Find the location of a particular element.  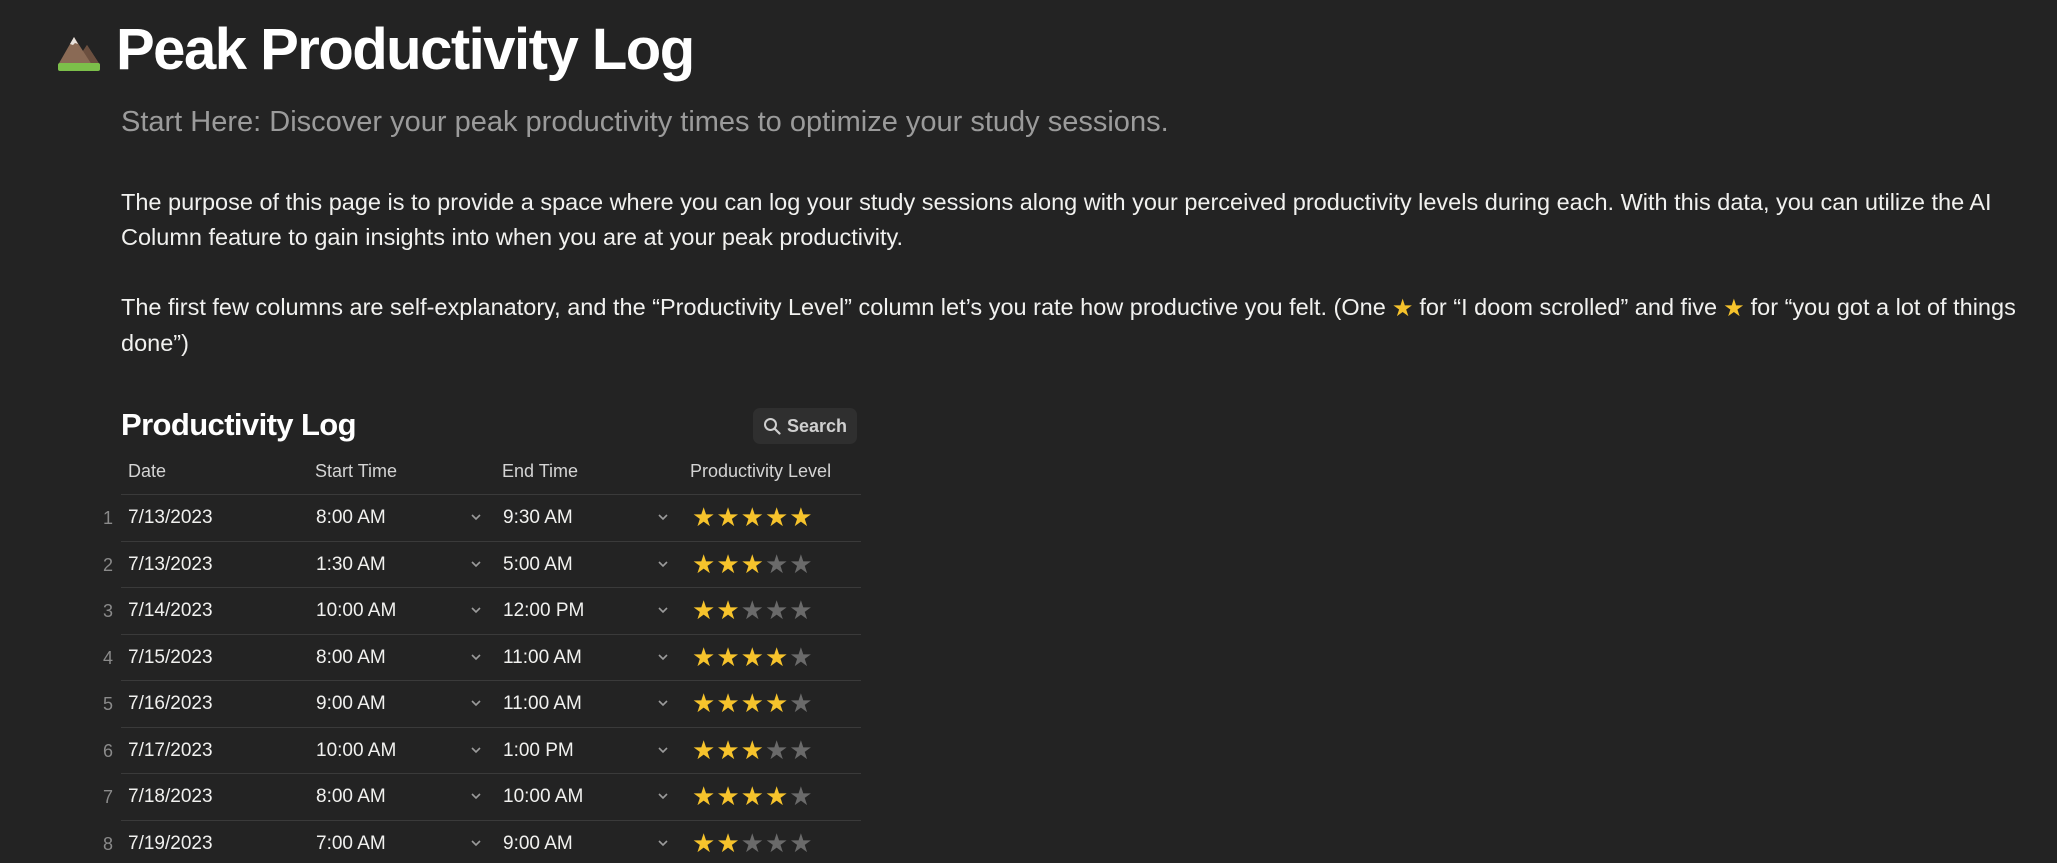

cell-end-time: 1:00 PM is located at coordinates (538, 751).